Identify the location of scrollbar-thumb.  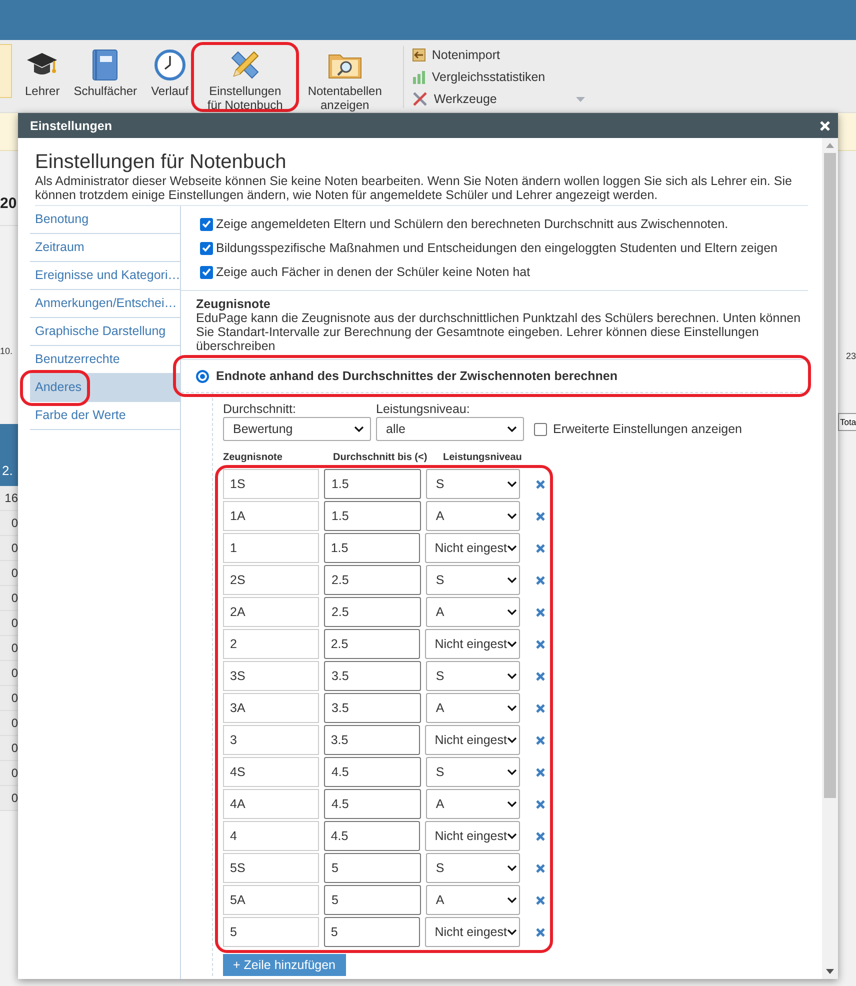
(830, 475).